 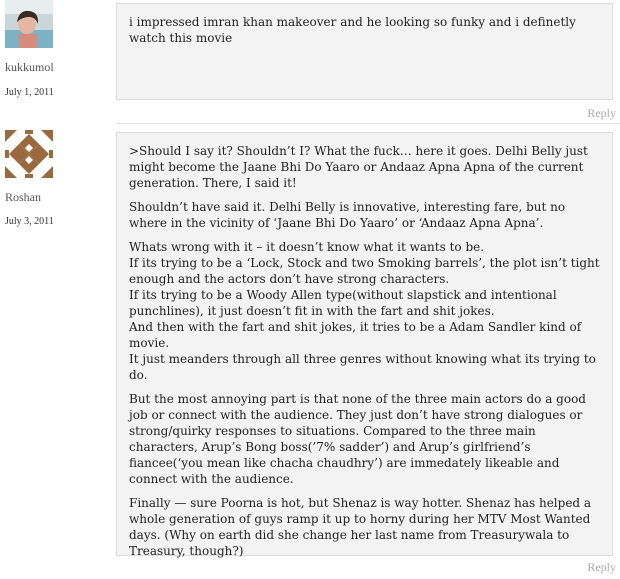 I want to click on photo-avatar-icon, so click(x=29, y=24).